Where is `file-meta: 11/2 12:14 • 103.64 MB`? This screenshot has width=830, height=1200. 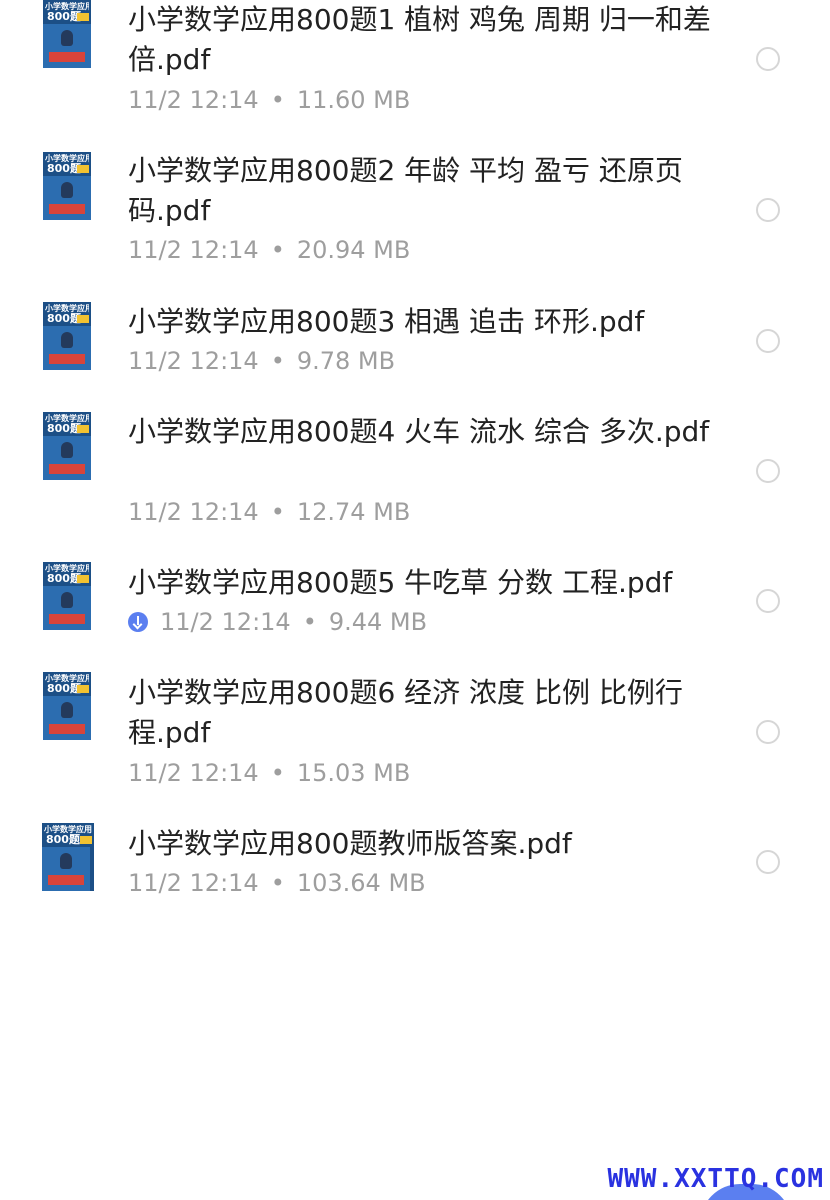
file-meta: 11/2 12:14 • 103.64 MB is located at coordinates (277, 883).